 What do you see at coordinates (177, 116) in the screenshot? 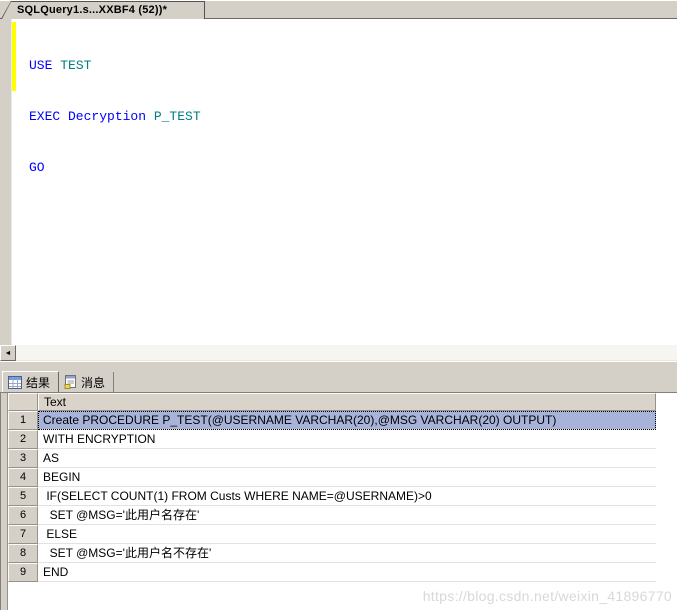
I see `sql-identifier: P_TEST` at bounding box center [177, 116].